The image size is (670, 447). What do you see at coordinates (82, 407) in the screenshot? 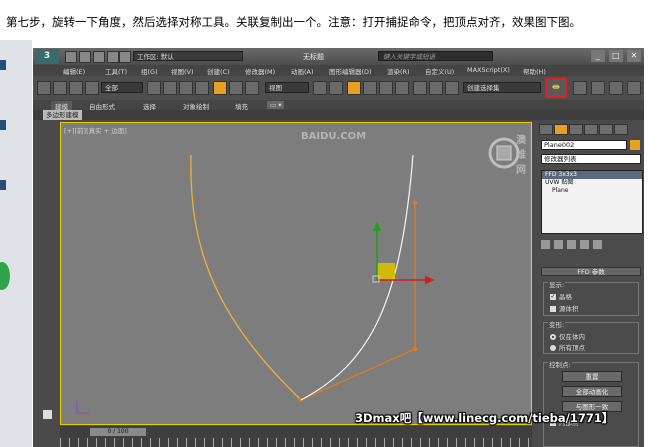
I see `world-axis-icon` at bounding box center [82, 407].